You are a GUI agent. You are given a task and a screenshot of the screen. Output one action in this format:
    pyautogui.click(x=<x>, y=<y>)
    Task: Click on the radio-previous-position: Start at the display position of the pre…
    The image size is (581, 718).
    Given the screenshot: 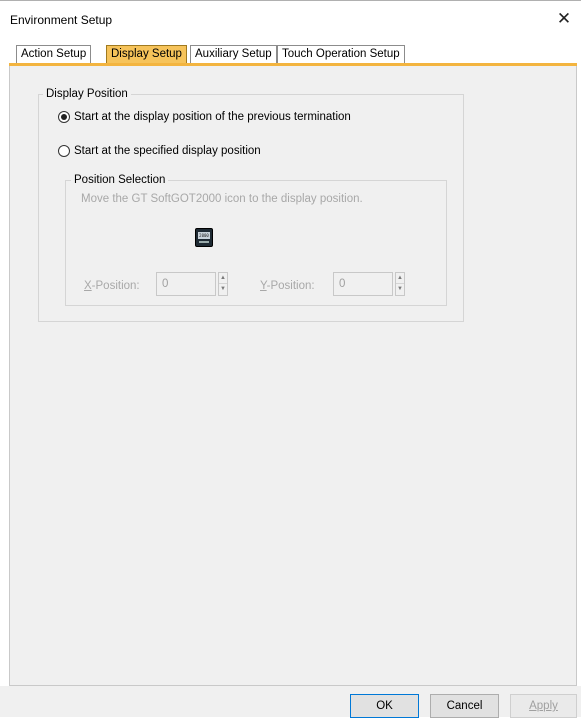 What is the action you would take?
    pyautogui.click(x=204, y=117)
    